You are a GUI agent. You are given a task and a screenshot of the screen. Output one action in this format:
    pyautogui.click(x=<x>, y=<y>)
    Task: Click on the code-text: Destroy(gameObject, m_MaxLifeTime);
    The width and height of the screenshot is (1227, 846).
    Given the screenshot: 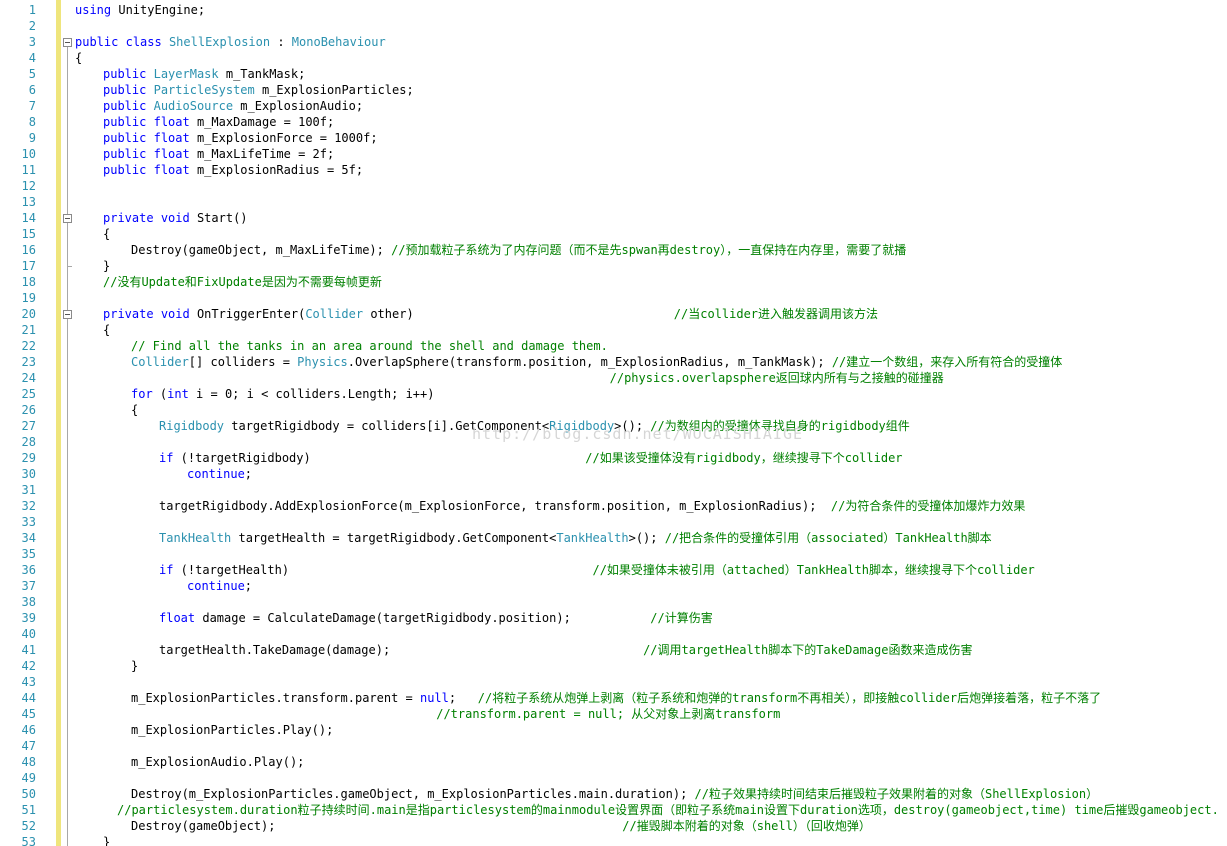 What is the action you would take?
    pyautogui.click(x=261, y=250)
    